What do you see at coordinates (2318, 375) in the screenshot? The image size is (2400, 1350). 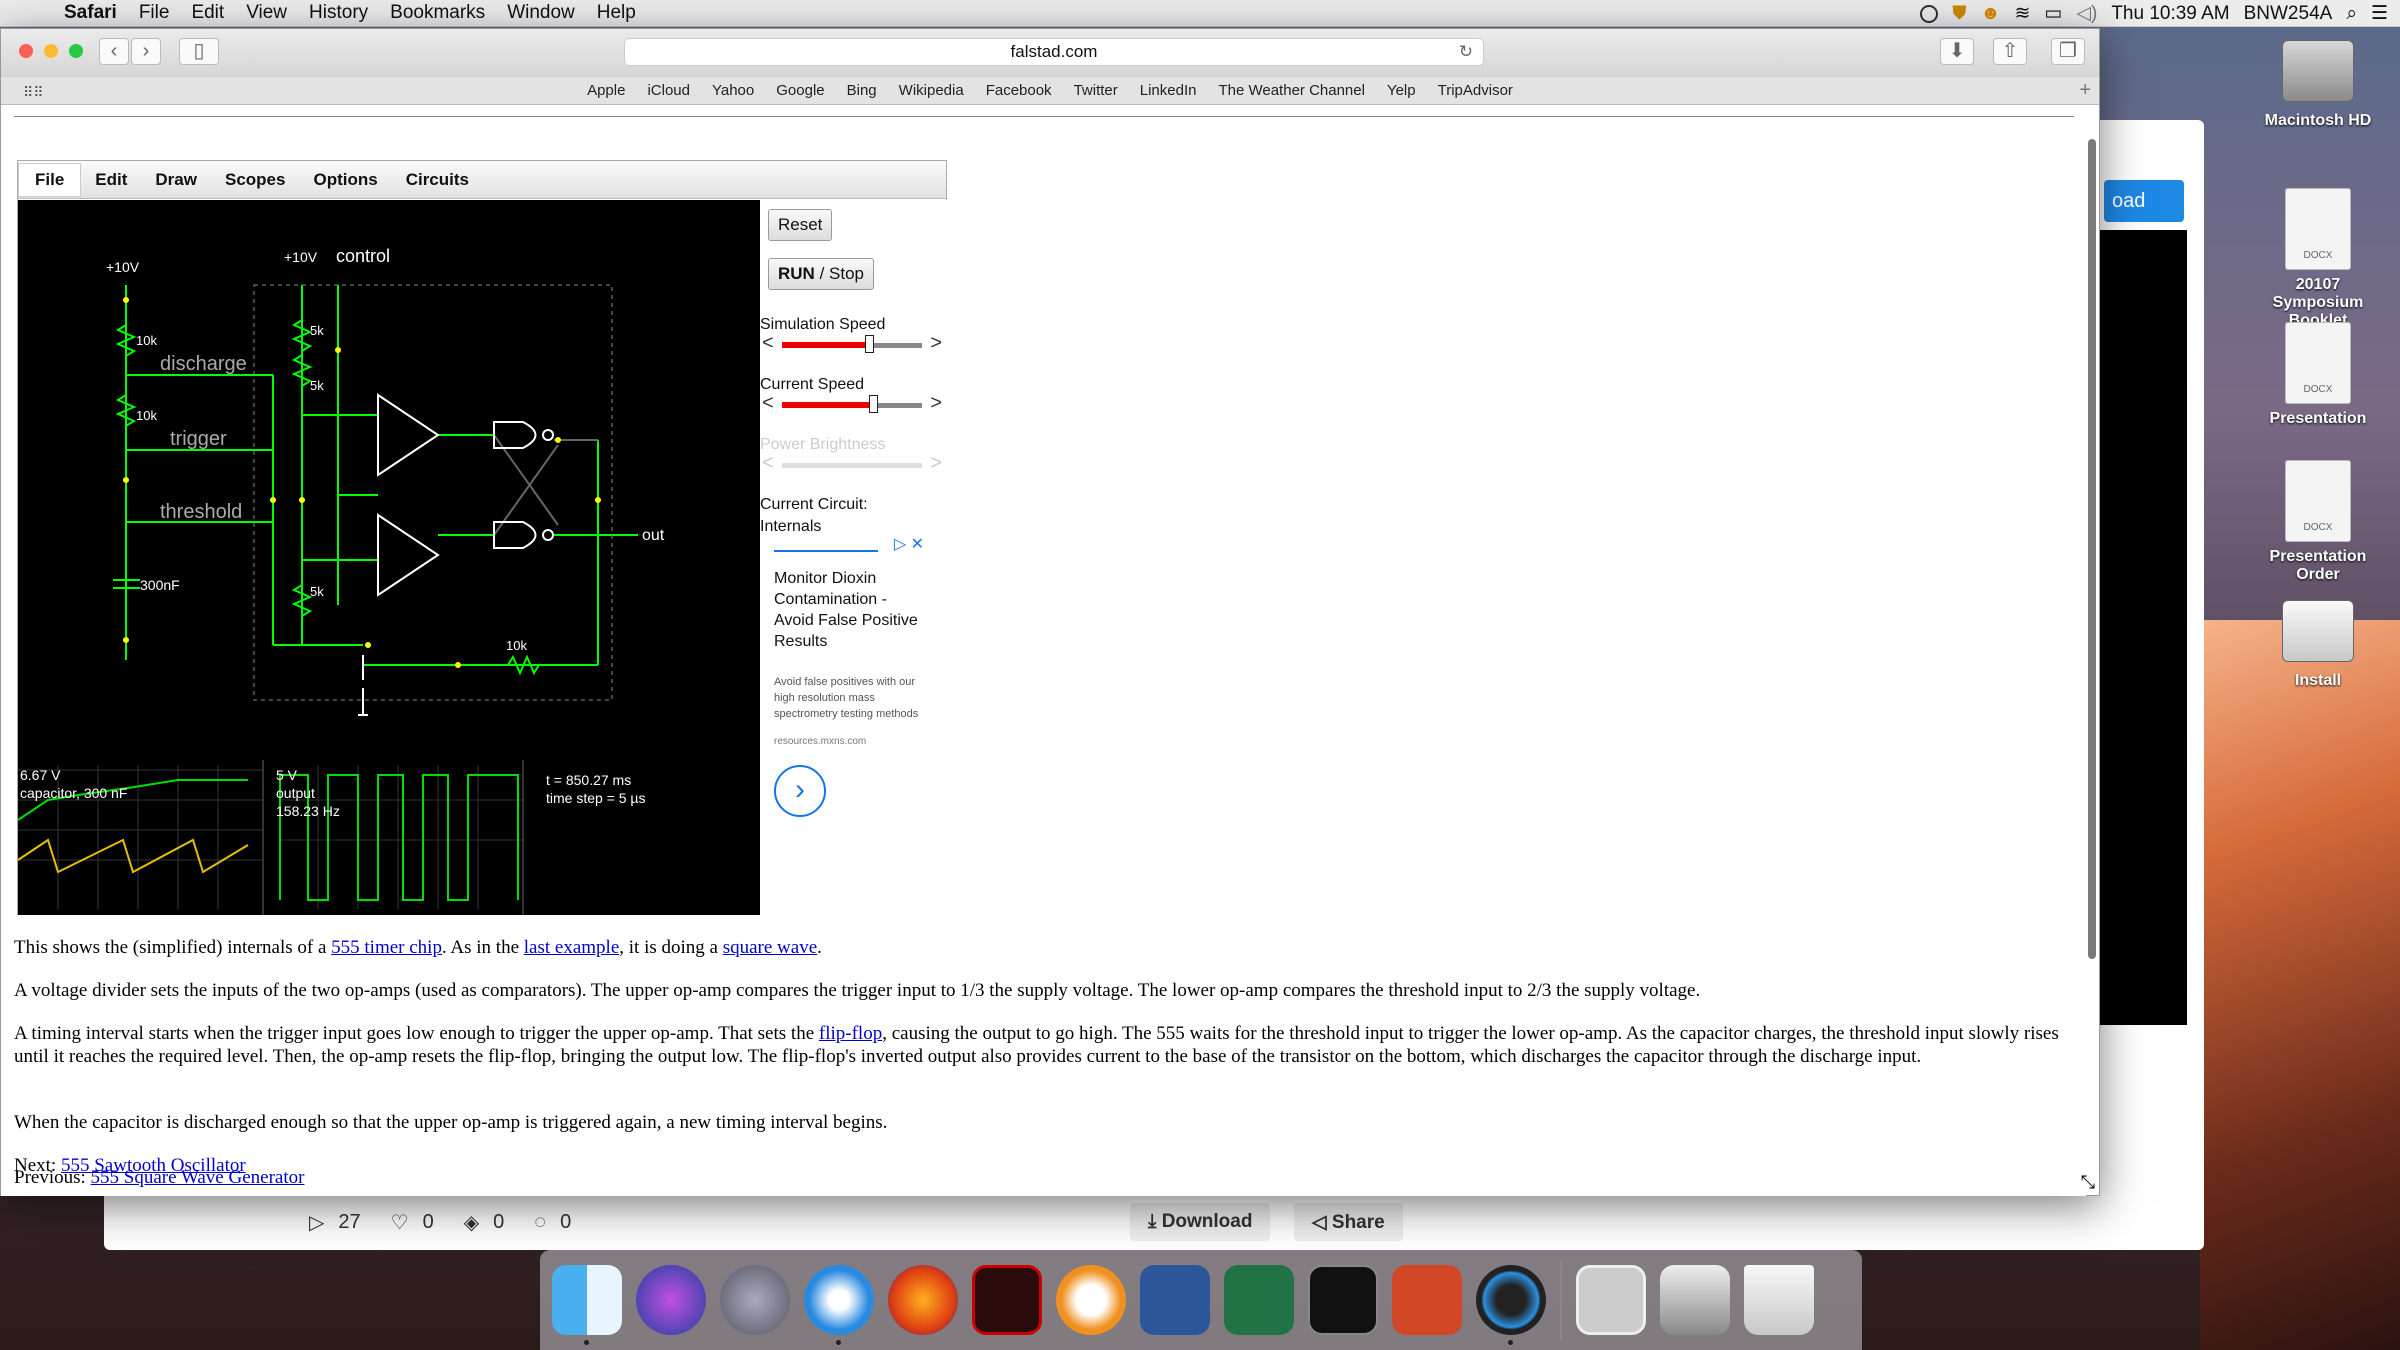 I see `desktop-icon-presentation: DOCX Presentation` at bounding box center [2318, 375].